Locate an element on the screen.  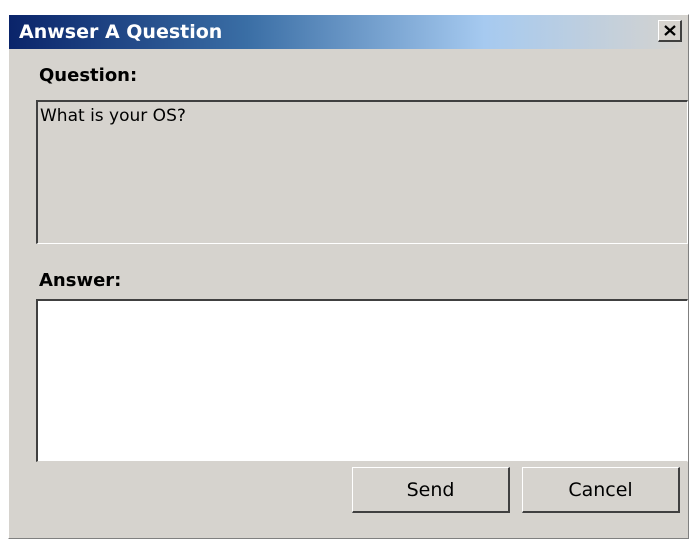
close-button is located at coordinates (670, 31).